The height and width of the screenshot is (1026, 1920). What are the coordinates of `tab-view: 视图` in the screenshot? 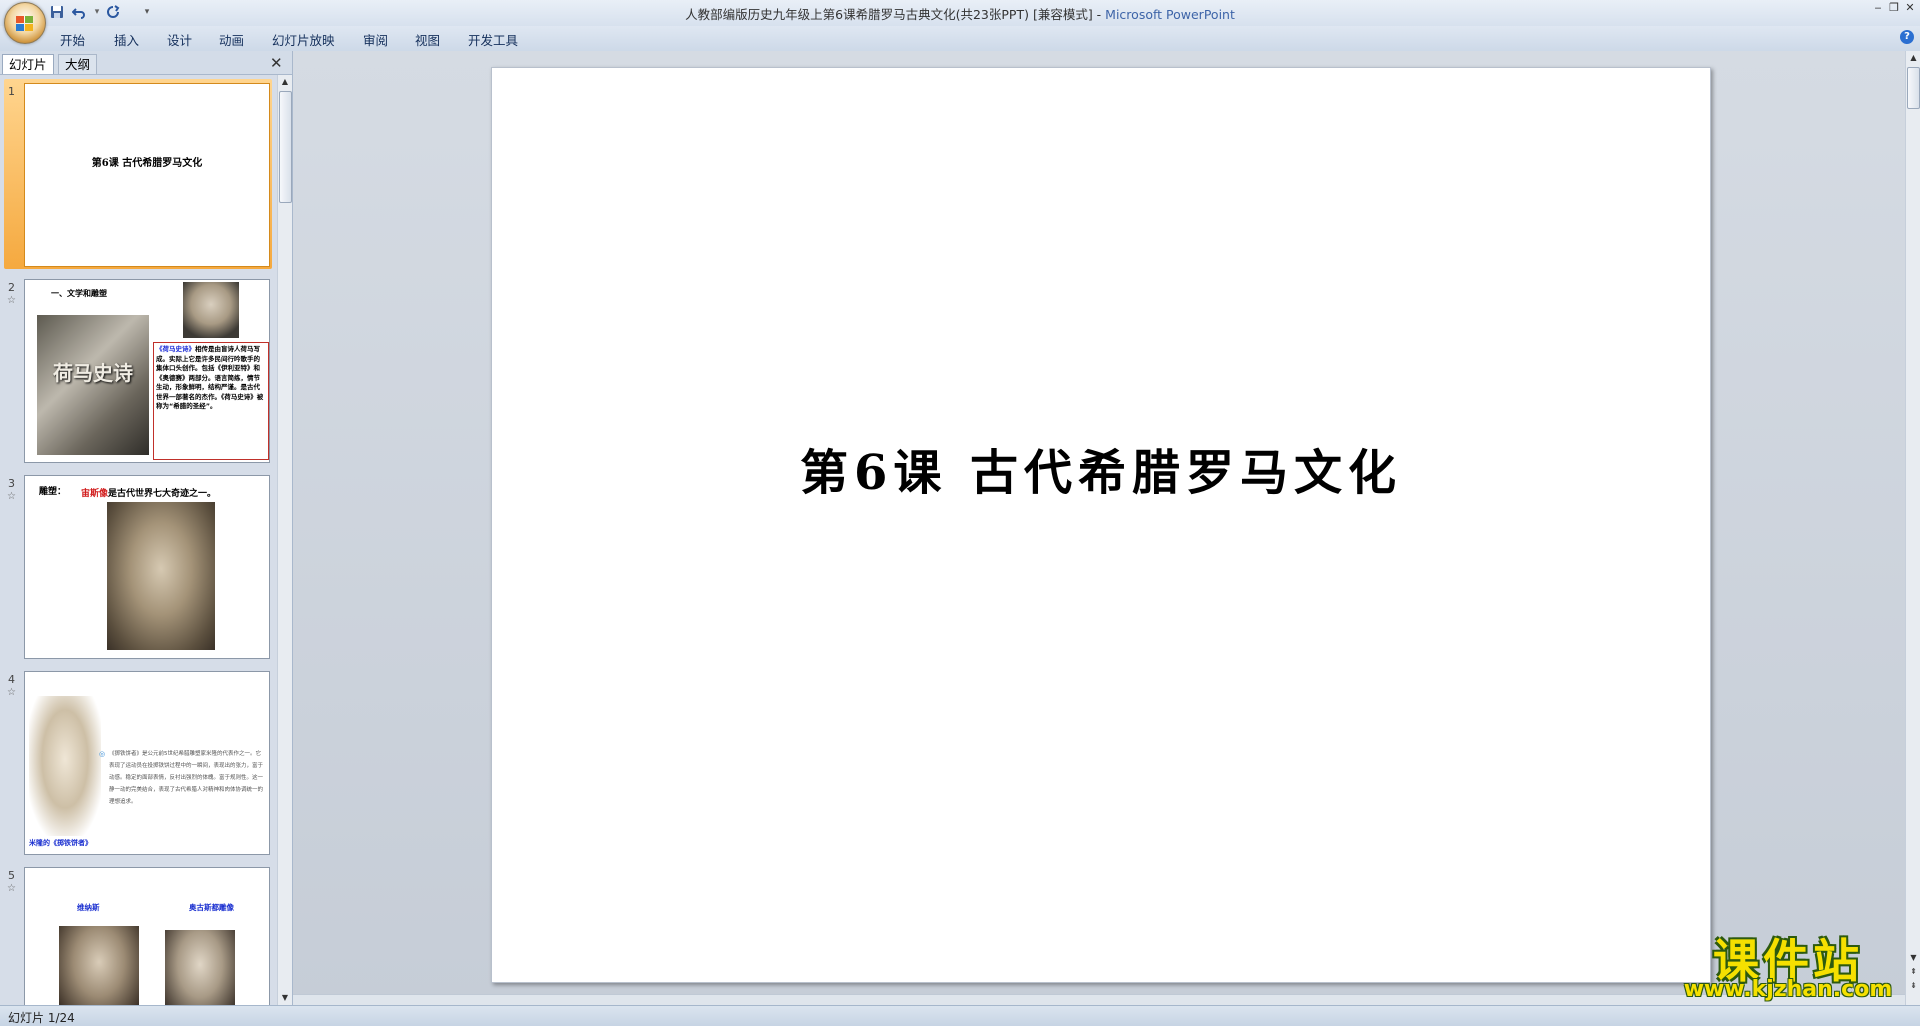 It's located at (427, 39).